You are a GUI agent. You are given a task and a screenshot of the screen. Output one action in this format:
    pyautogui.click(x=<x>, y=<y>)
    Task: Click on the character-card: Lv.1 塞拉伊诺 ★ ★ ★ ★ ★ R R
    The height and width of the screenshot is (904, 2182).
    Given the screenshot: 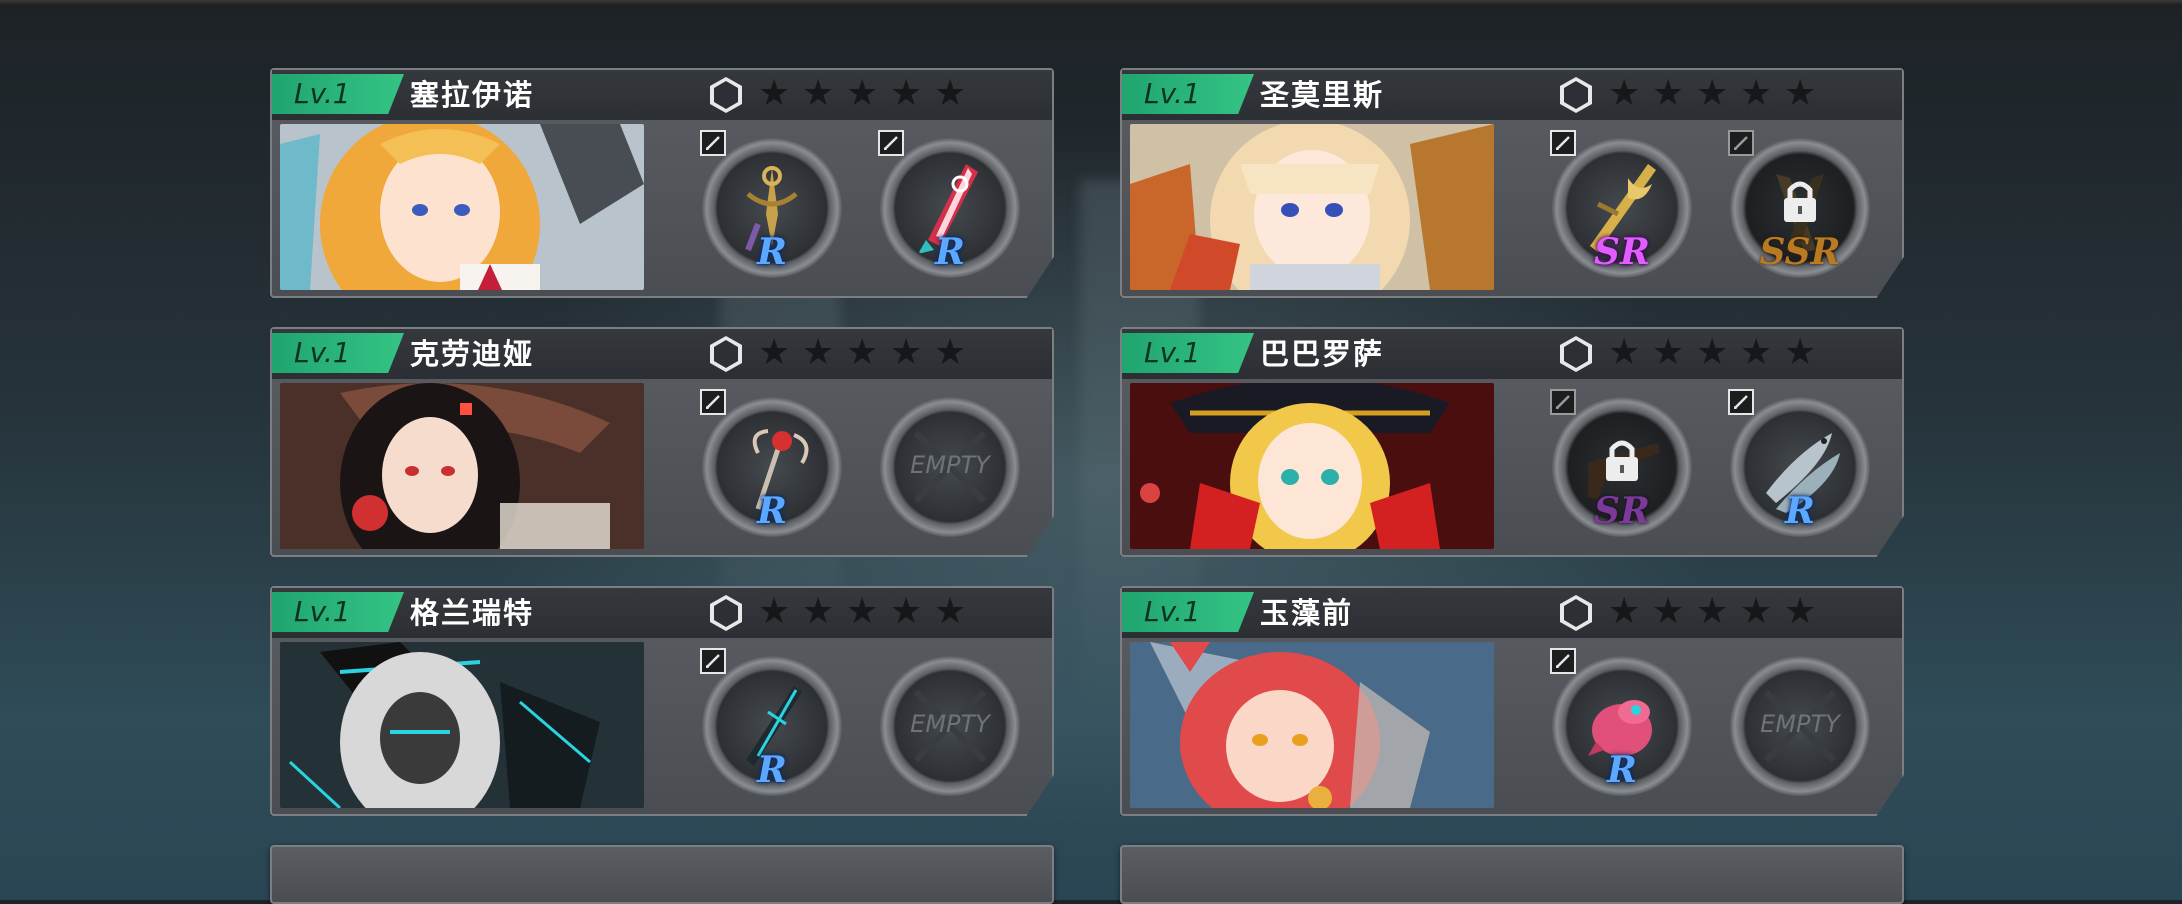 What is the action you would take?
    pyautogui.click(x=662, y=183)
    